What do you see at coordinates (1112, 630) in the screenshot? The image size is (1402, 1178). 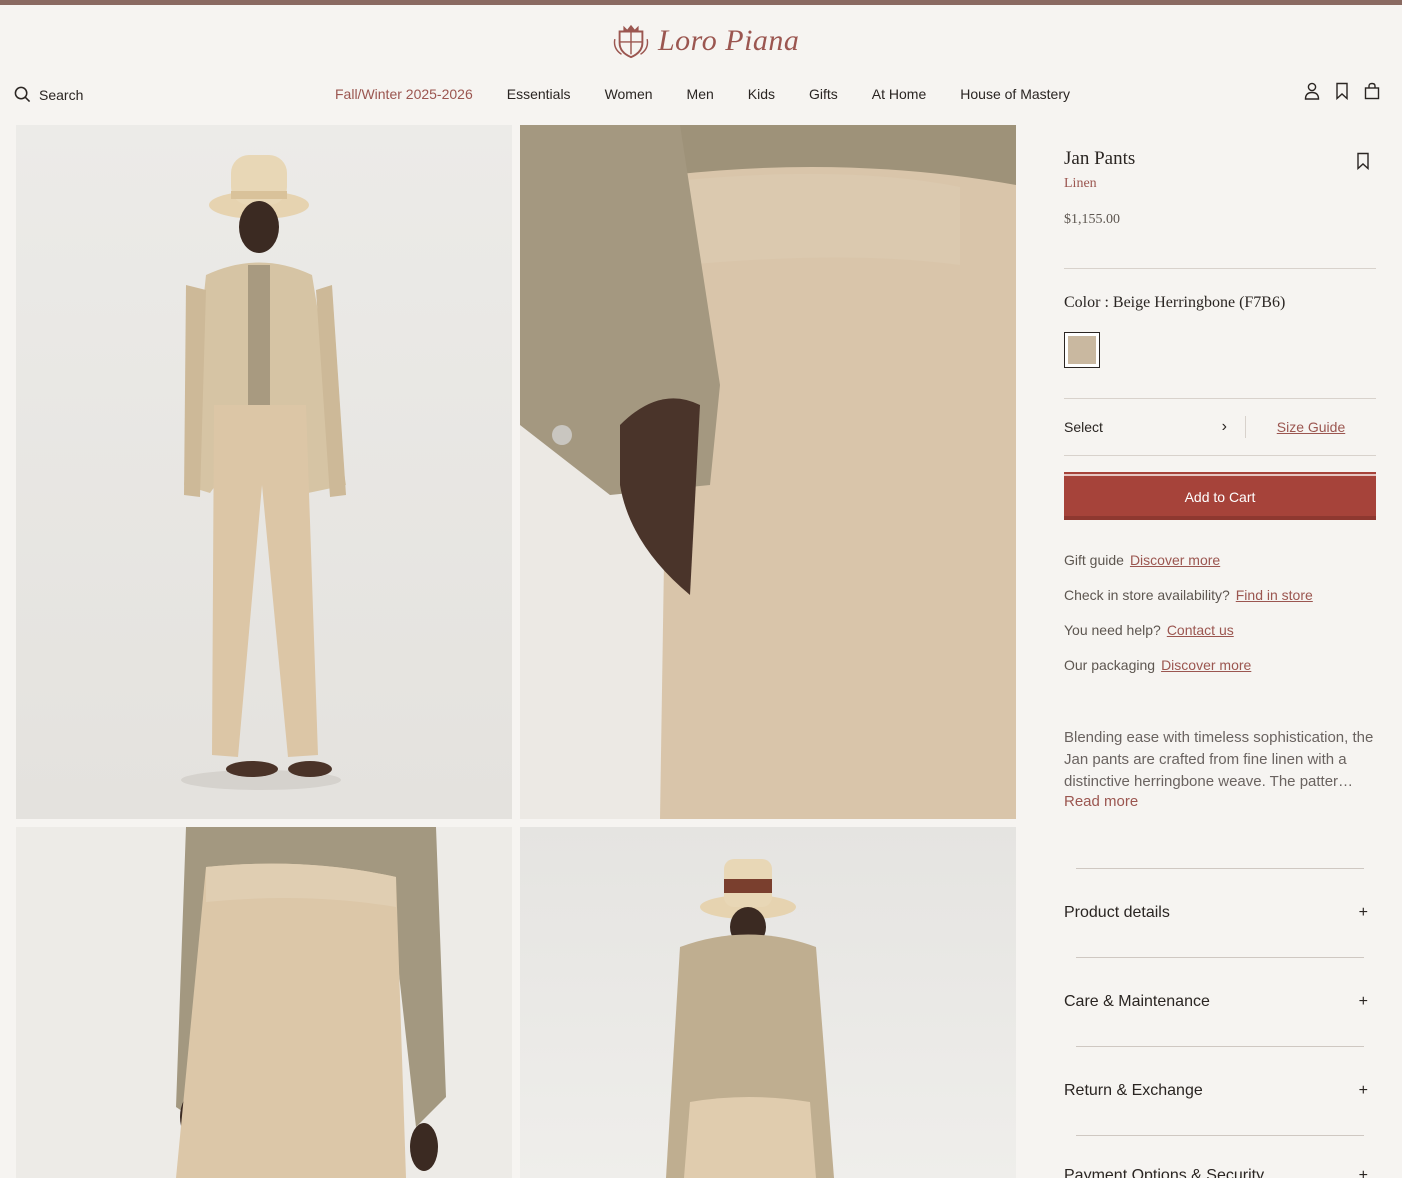 I see `info-label: You need help?` at bounding box center [1112, 630].